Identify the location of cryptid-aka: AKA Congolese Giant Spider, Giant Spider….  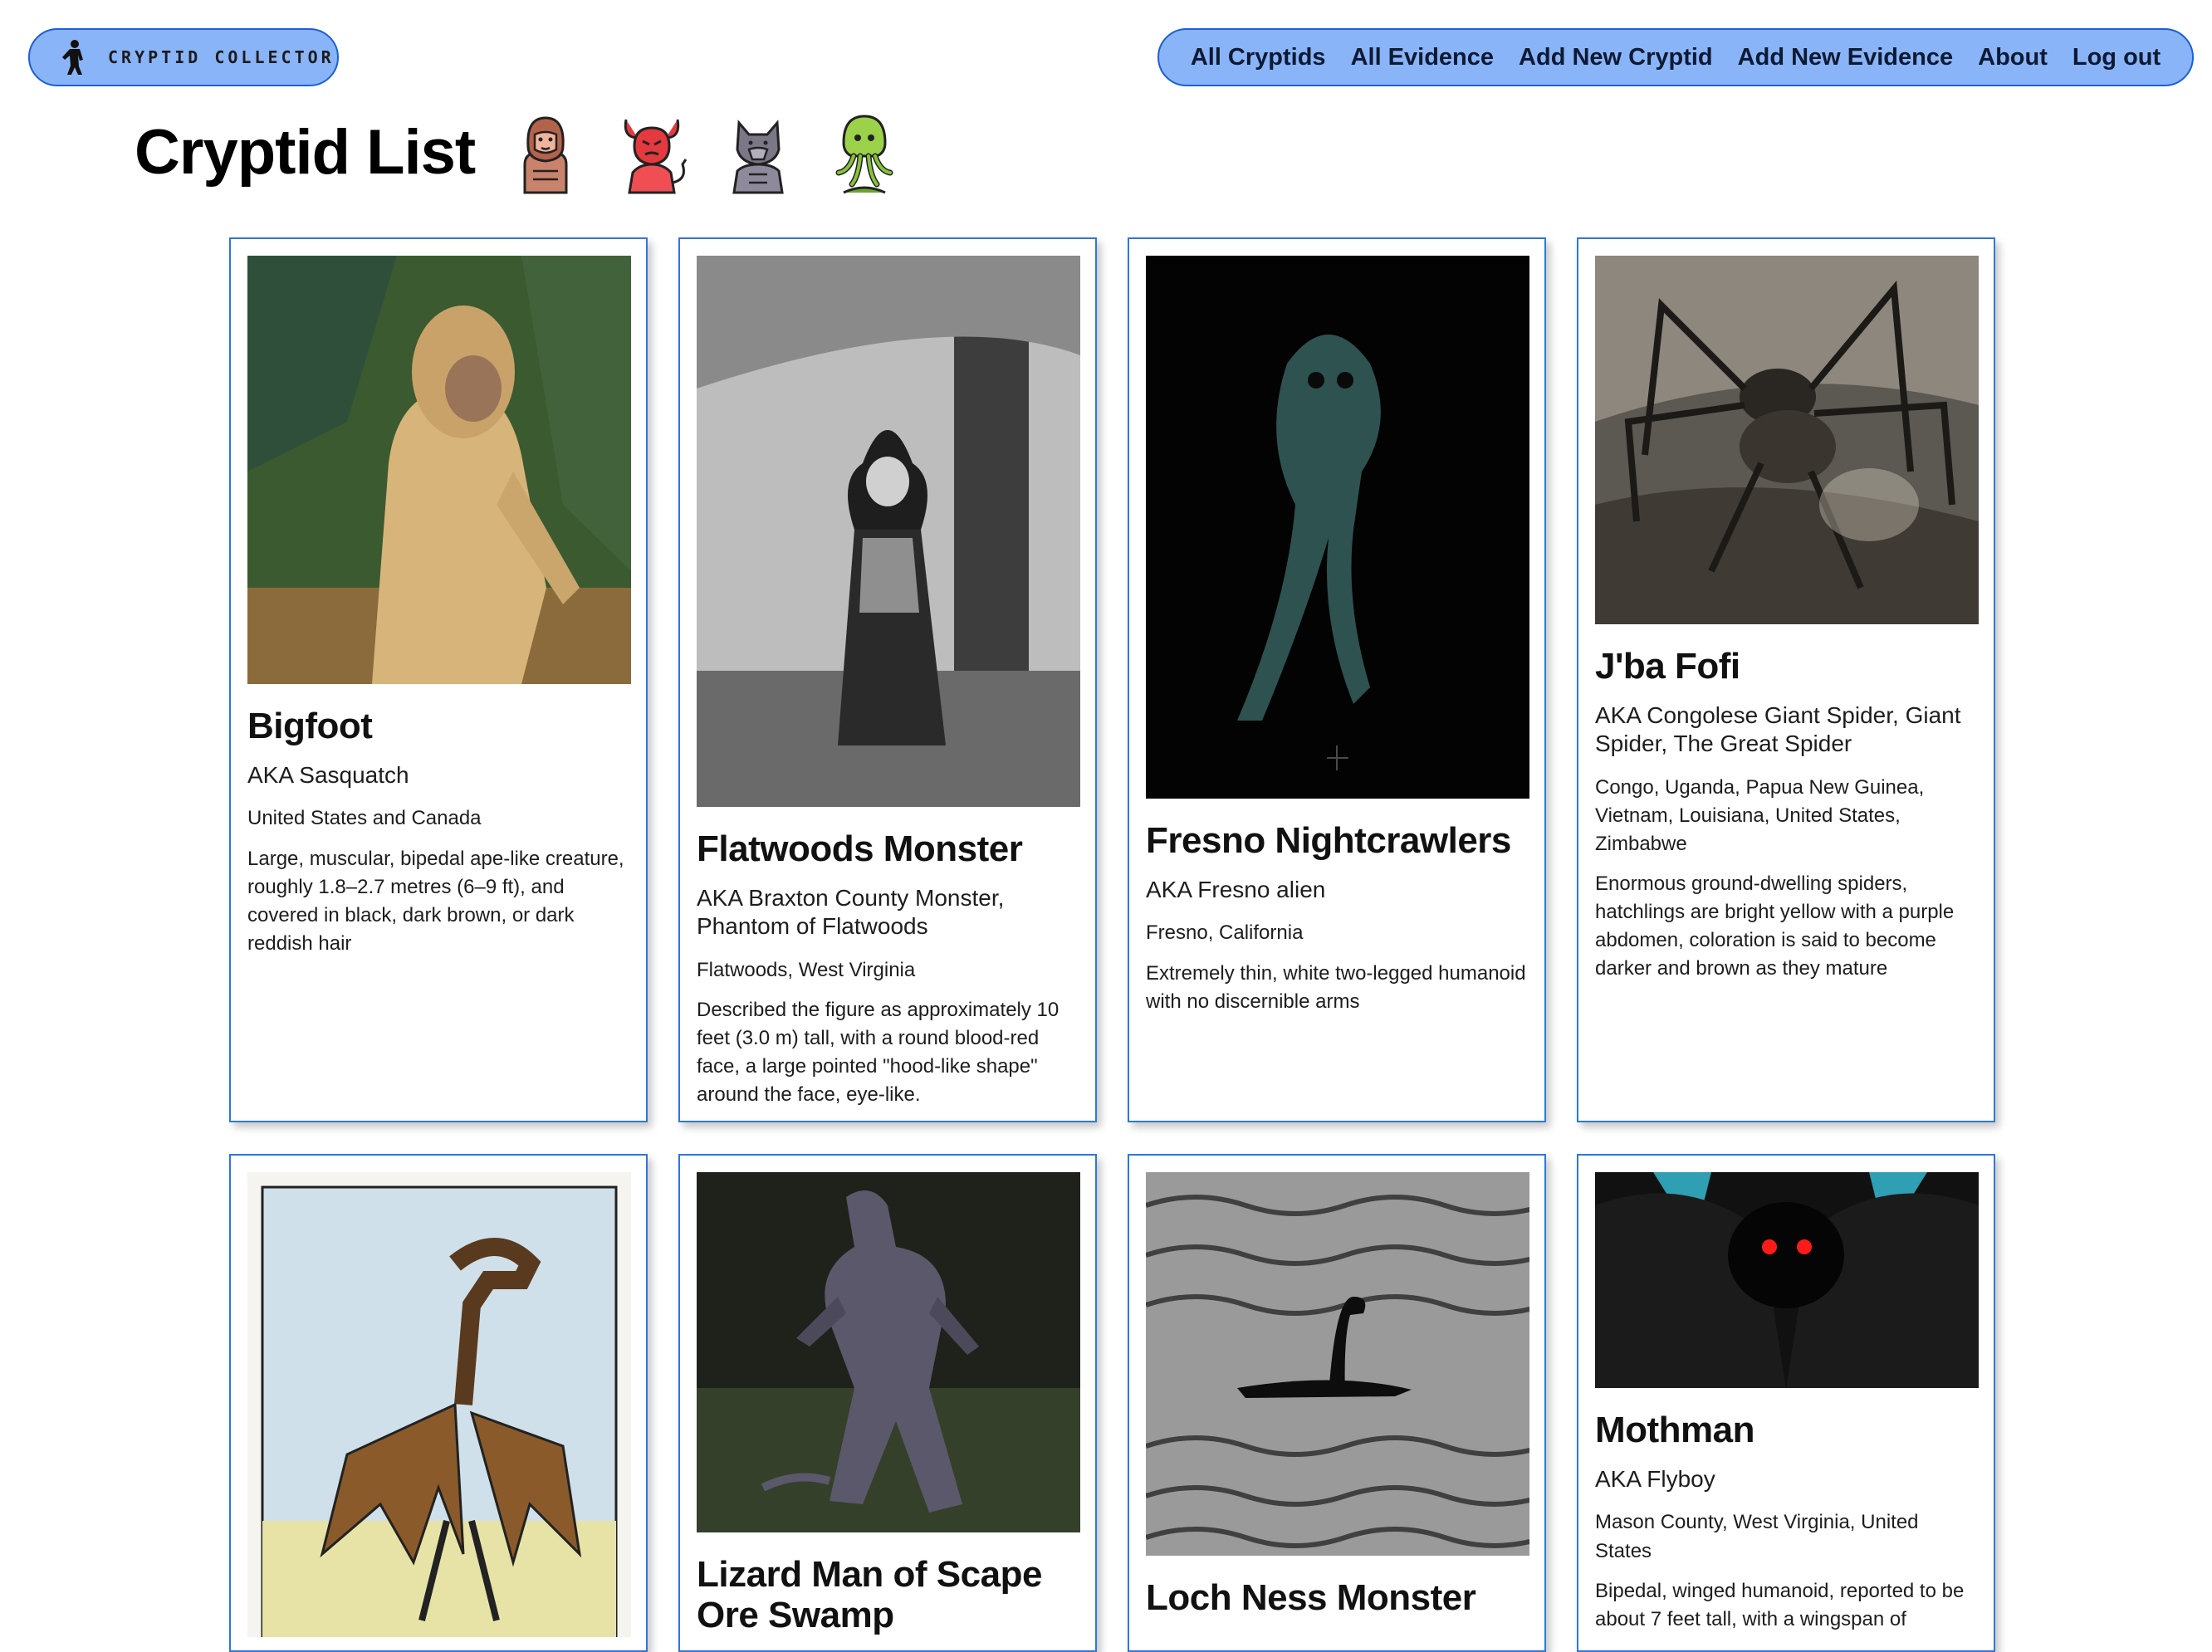
(1778, 729).